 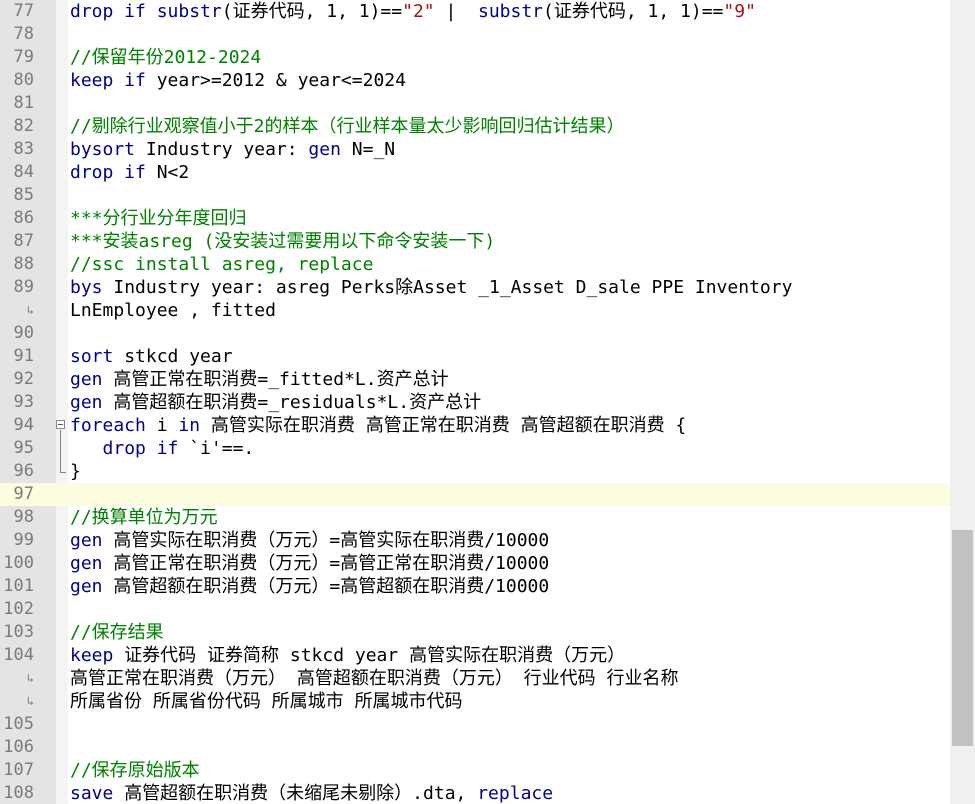 What do you see at coordinates (475, 448) in the screenshot?
I see `code-line: 95 drop if `i'==.` at bounding box center [475, 448].